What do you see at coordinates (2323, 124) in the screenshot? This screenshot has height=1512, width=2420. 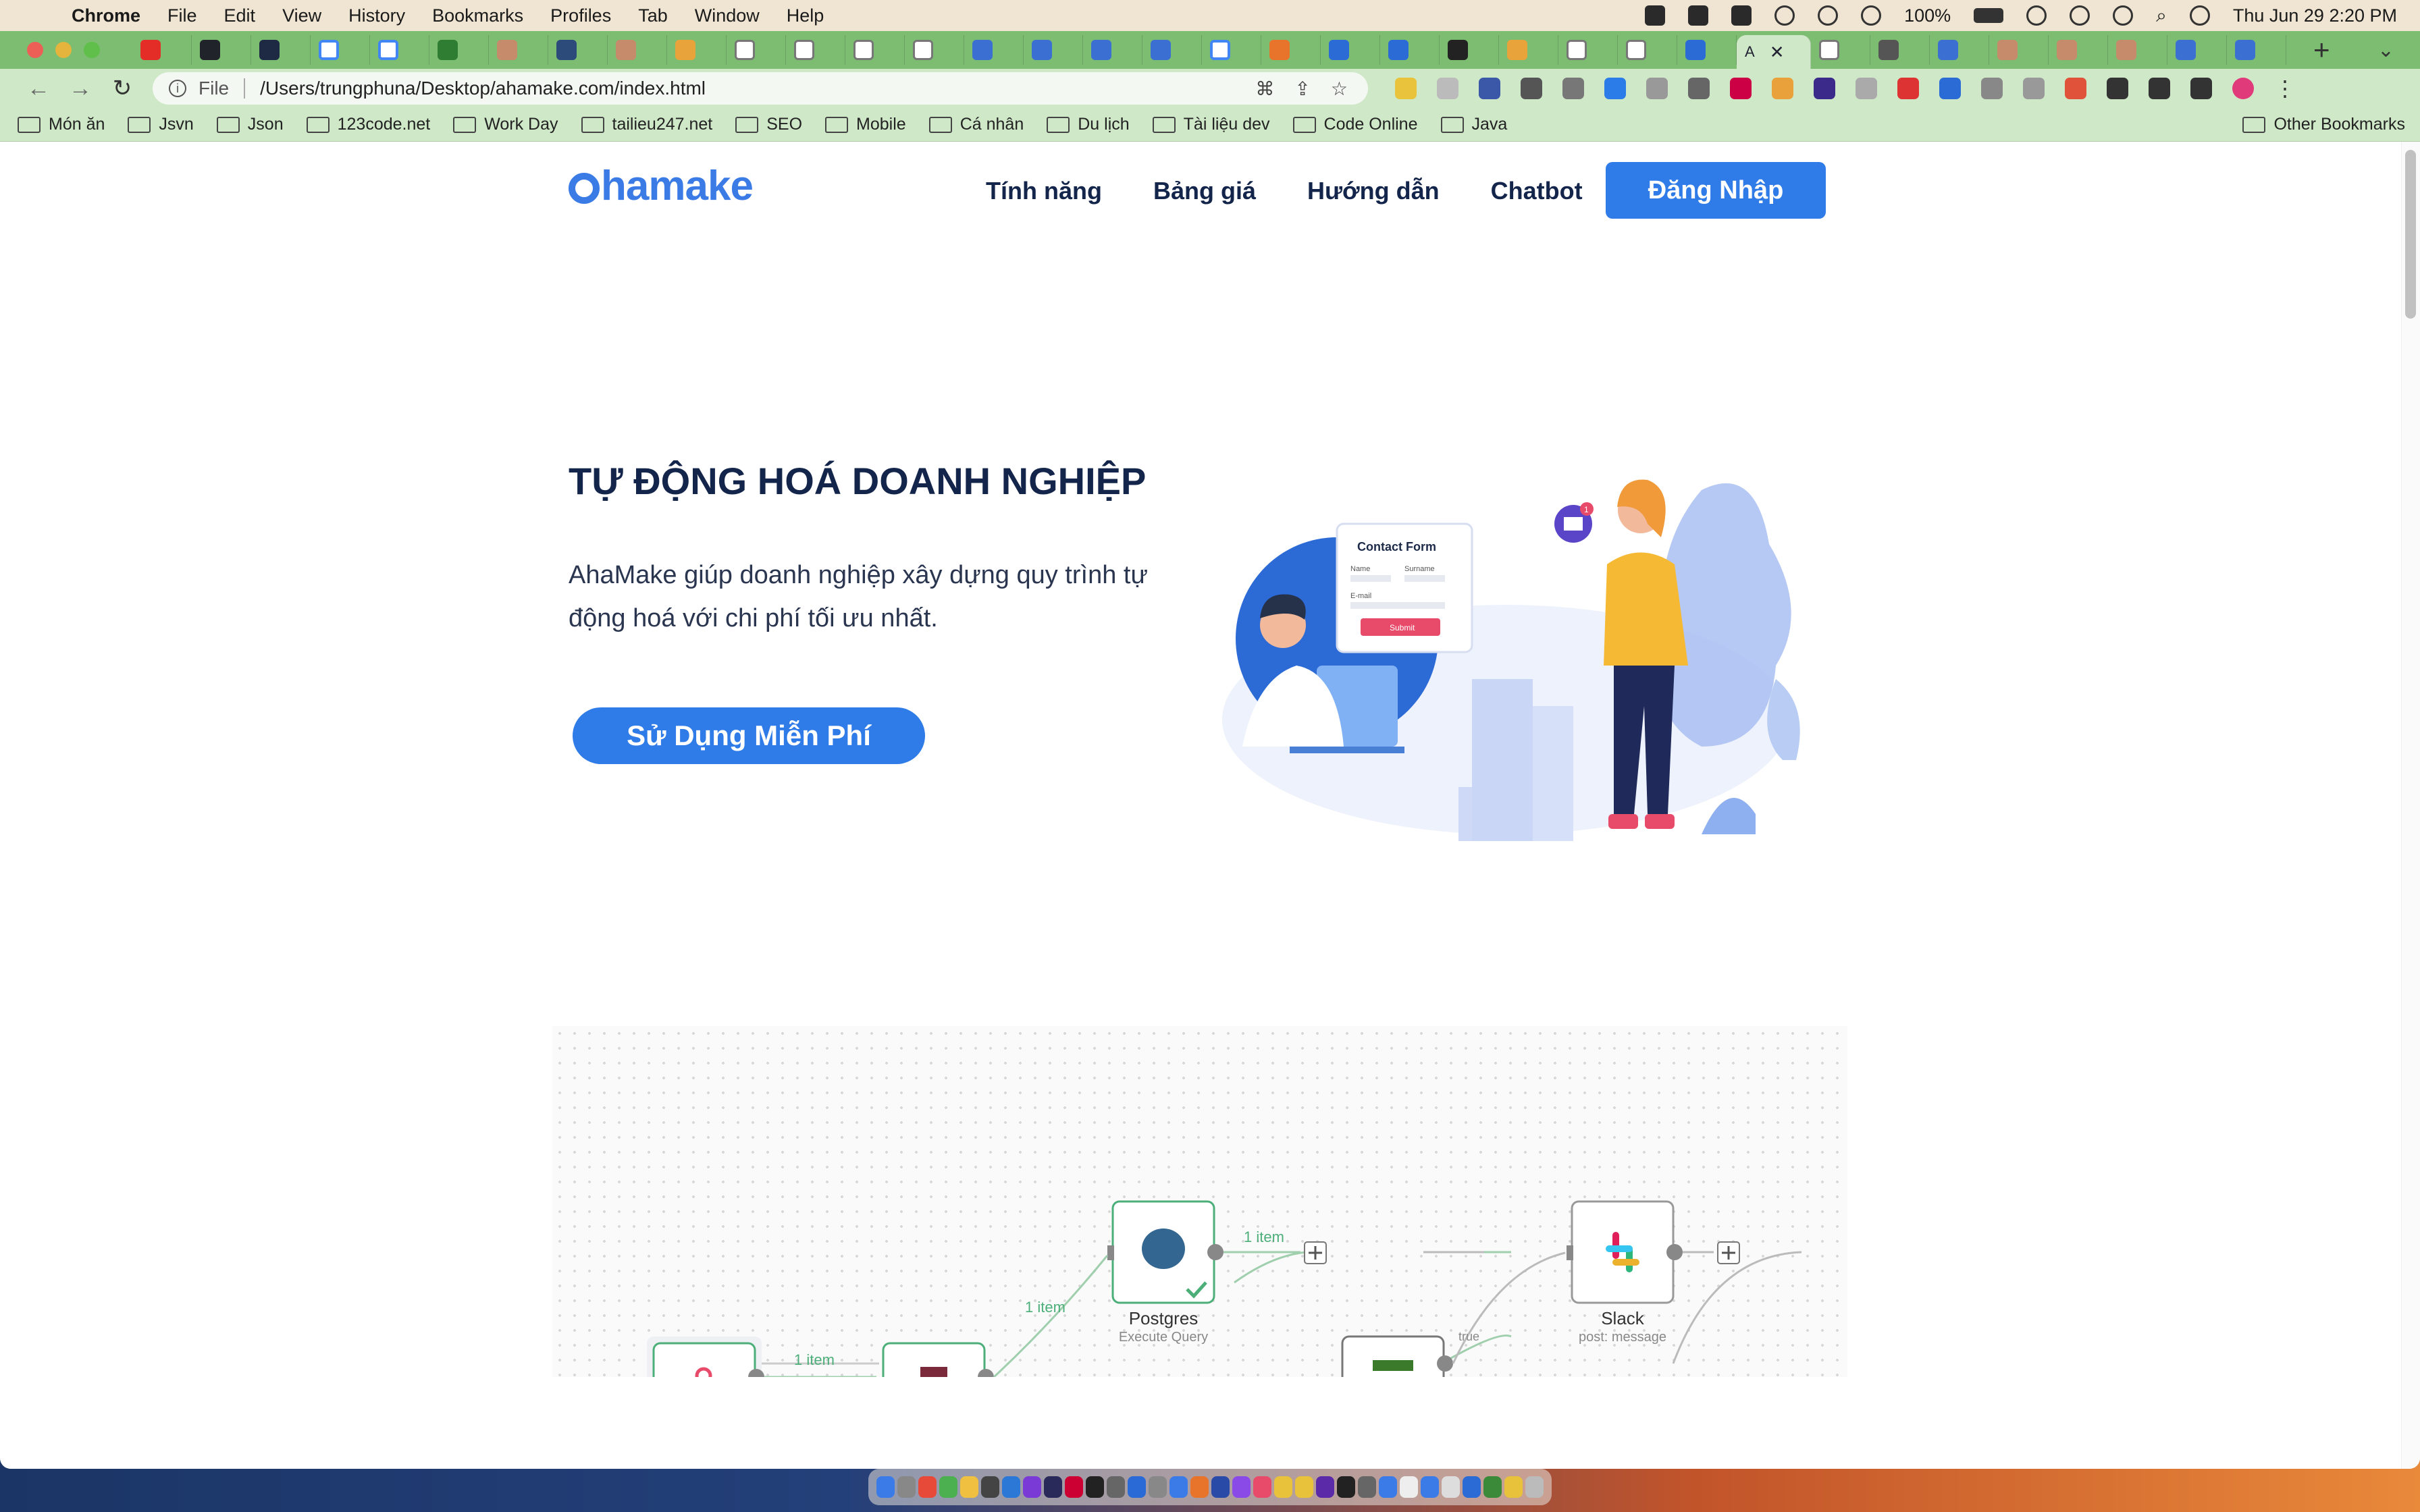 I see `other-bookmarks-folder: Other Bookmarks` at bounding box center [2323, 124].